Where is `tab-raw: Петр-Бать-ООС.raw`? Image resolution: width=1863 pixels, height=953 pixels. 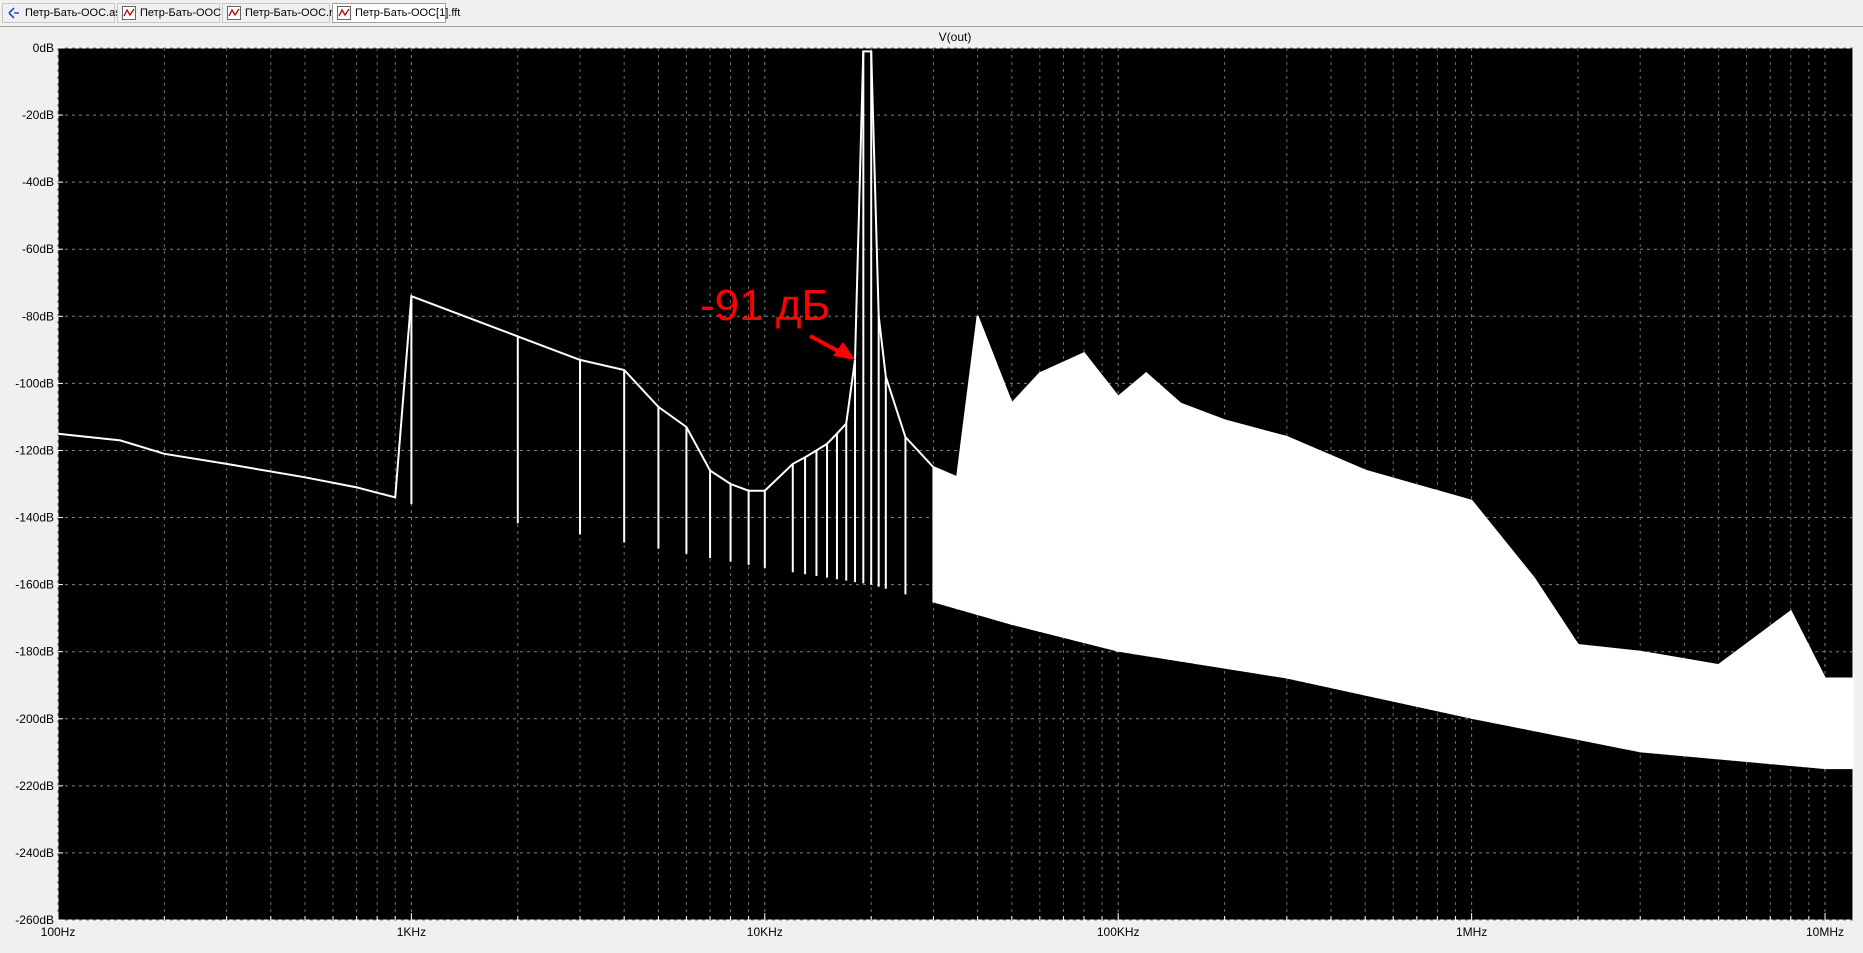 tab-raw: Петр-Бать-ООС.raw is located at coordinates (284, 13).